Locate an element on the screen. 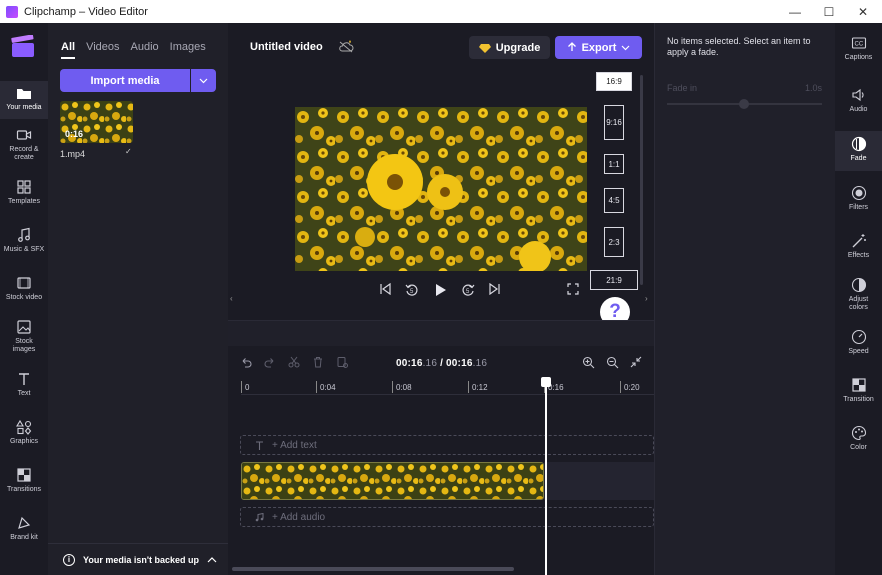 This screenshot has width=882, height=575. rail-item-label: Stock images is located at coordinates (24, 345).